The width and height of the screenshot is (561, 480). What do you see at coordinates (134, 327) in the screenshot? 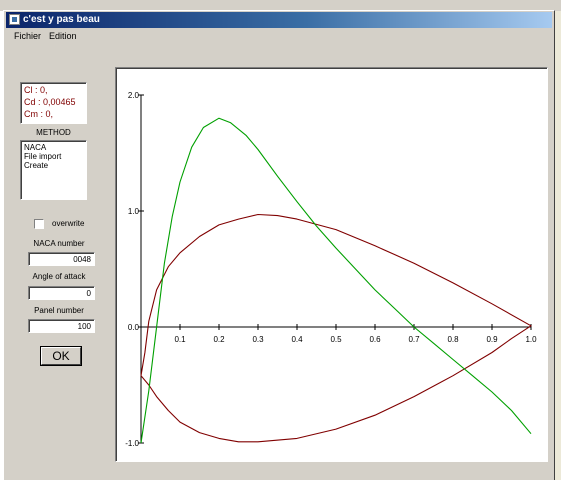
I see `y-tick-label: 0.0` at bounding box center [134, 327].